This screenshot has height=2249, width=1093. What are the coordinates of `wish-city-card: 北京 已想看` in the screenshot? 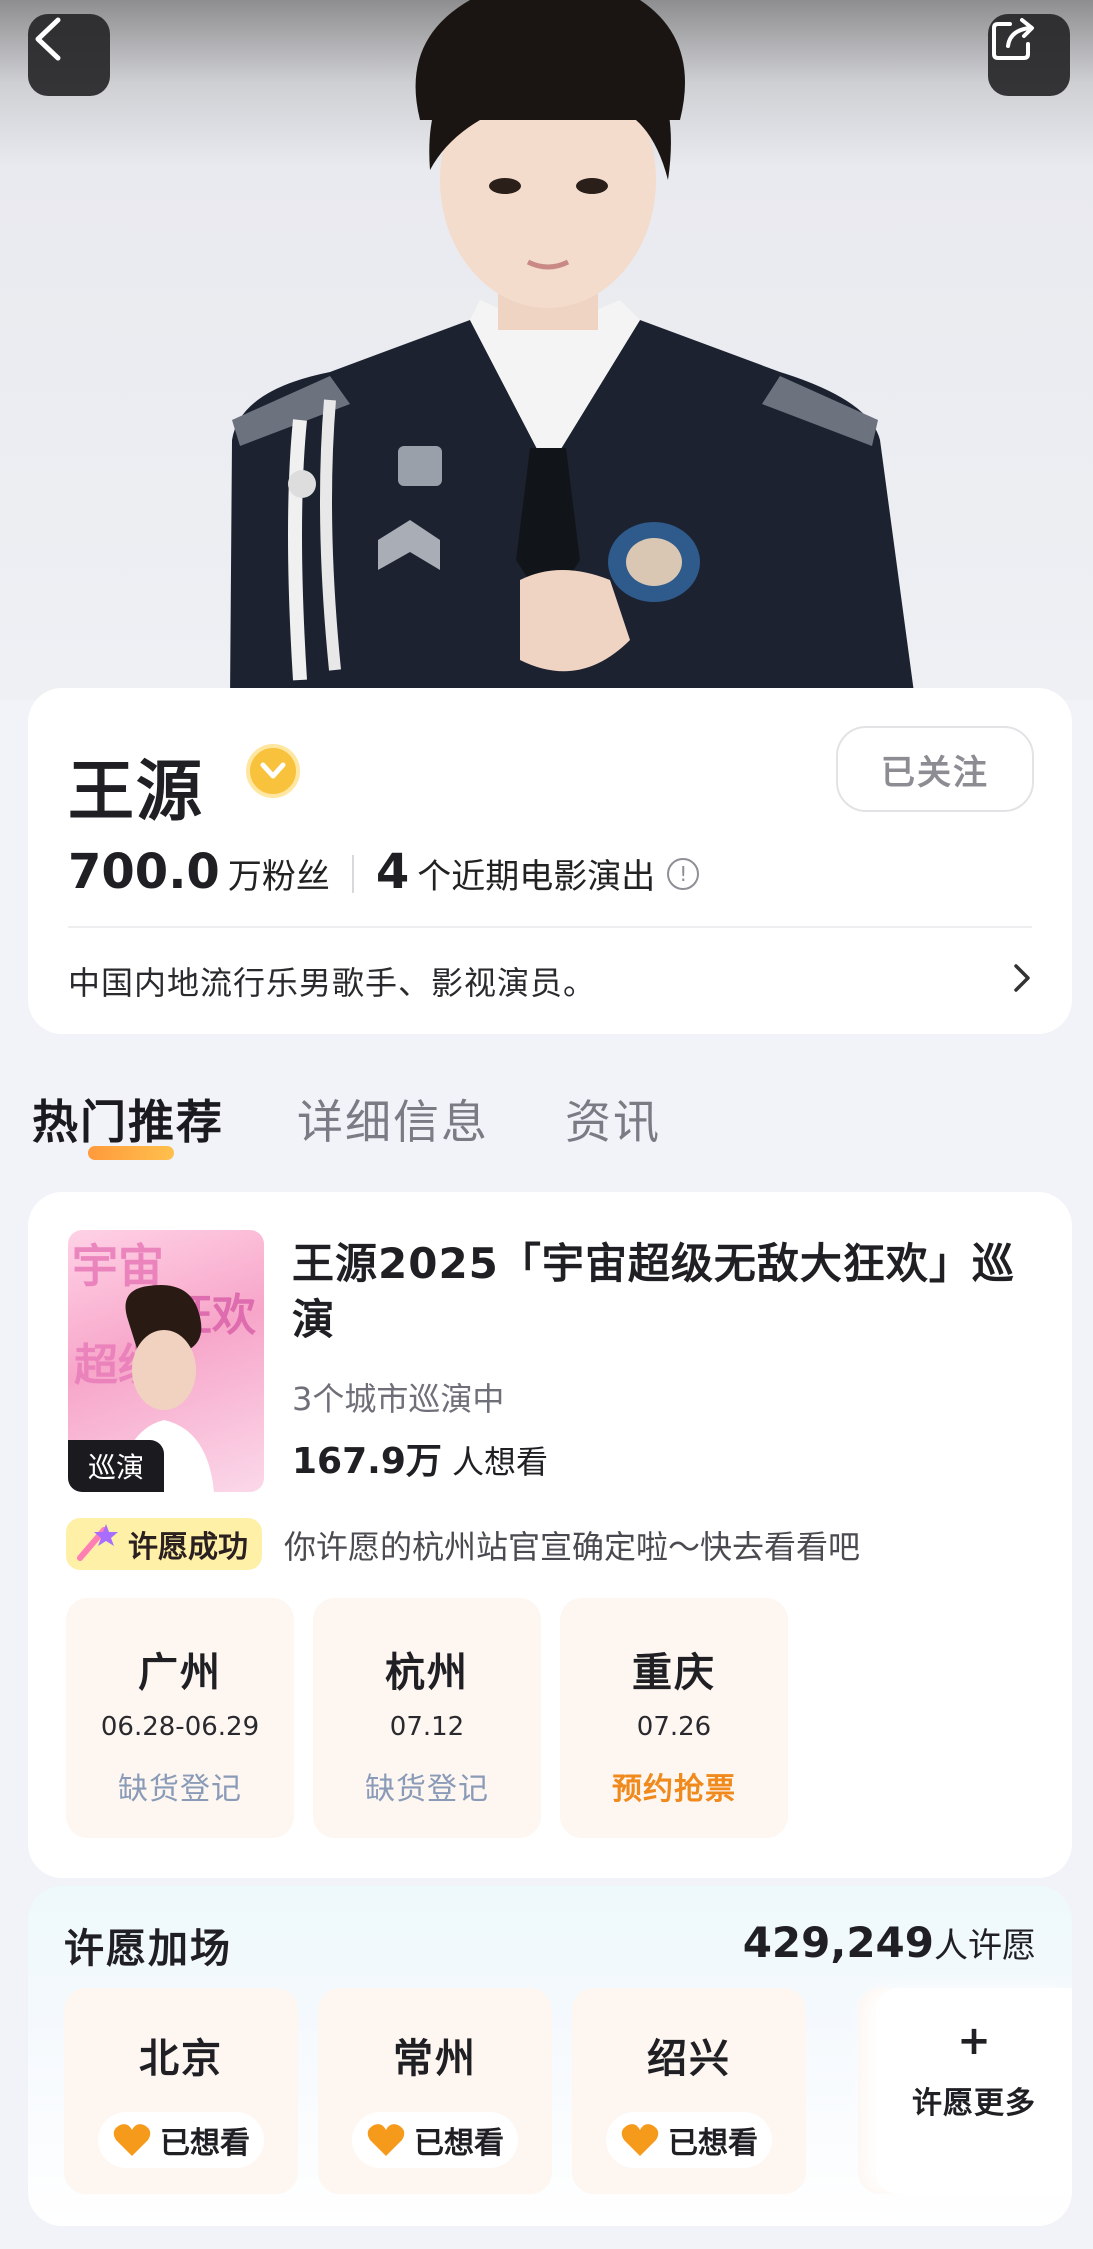 It's located at (181, 2091).